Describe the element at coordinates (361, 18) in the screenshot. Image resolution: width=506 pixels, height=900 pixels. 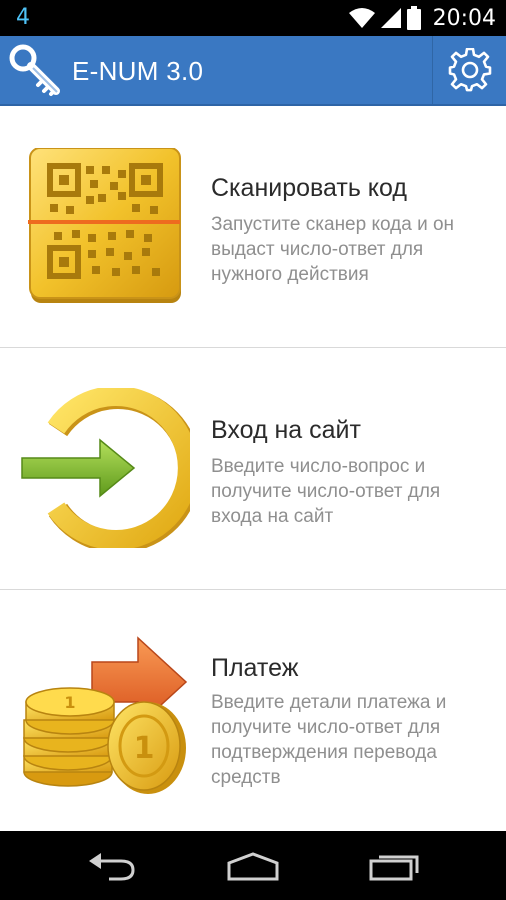
I see `wifi-icon` at that location.